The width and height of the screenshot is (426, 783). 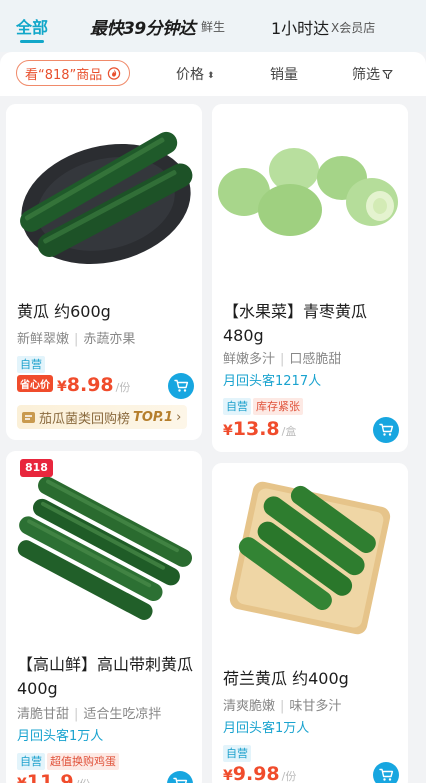 What do you see at coordinates (28, 417) in the screenshot?
I see `rank-badge-icon` at bounding box center [28, 417].